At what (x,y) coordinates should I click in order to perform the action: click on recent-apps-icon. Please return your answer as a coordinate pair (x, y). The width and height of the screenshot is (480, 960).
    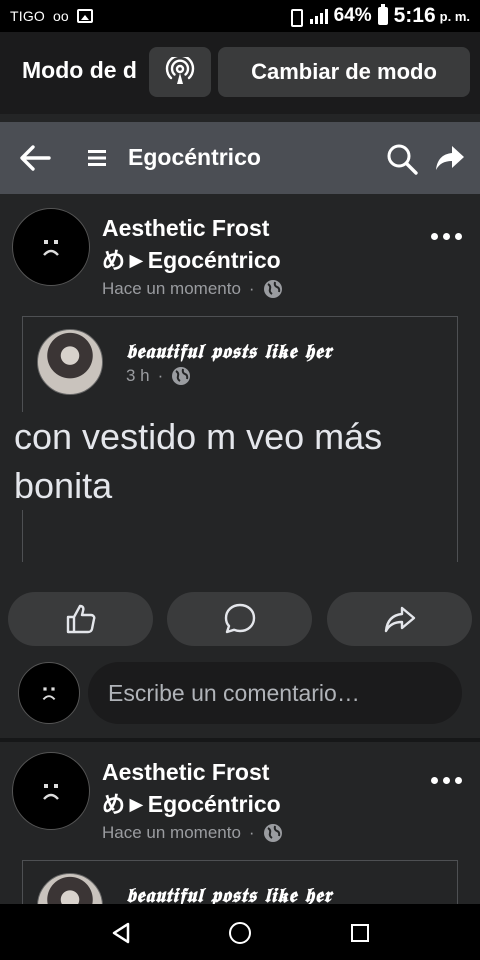
    Looking at the image, I should click on (360, 933).